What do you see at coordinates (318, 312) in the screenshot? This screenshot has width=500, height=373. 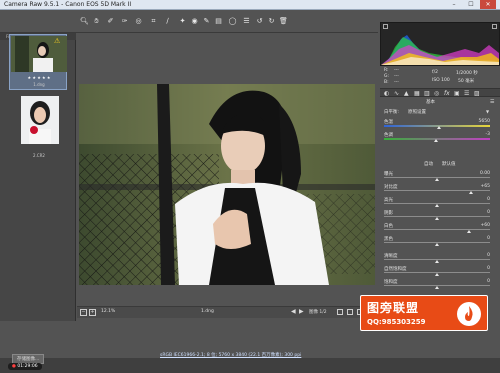 I see `image-counter: 图像 1/2` at bounding box center [318, 312].